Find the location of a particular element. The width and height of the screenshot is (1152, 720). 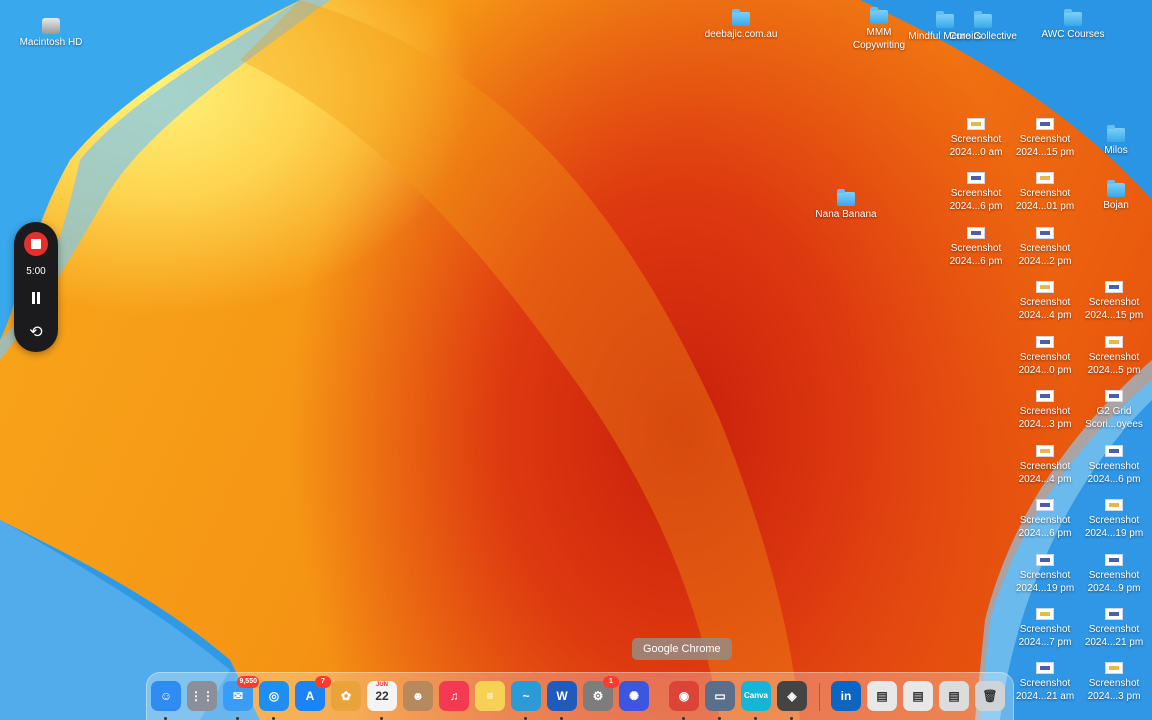

dock-perplexity-icon: ✺ is located at coordinates (634, 696).